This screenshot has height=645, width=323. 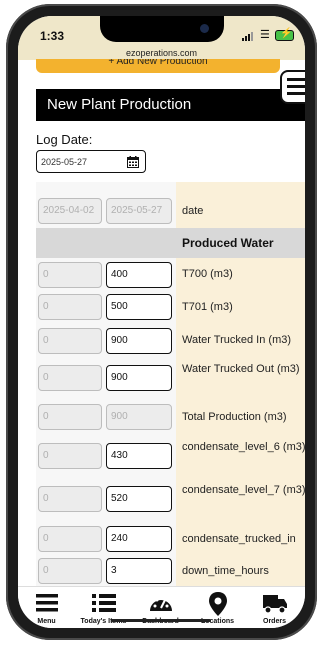 What do you see at coordinates (70, 211) in the screenshot?
I see `prev-date-field: 2025-04-02` at bounding box center [70, 211].